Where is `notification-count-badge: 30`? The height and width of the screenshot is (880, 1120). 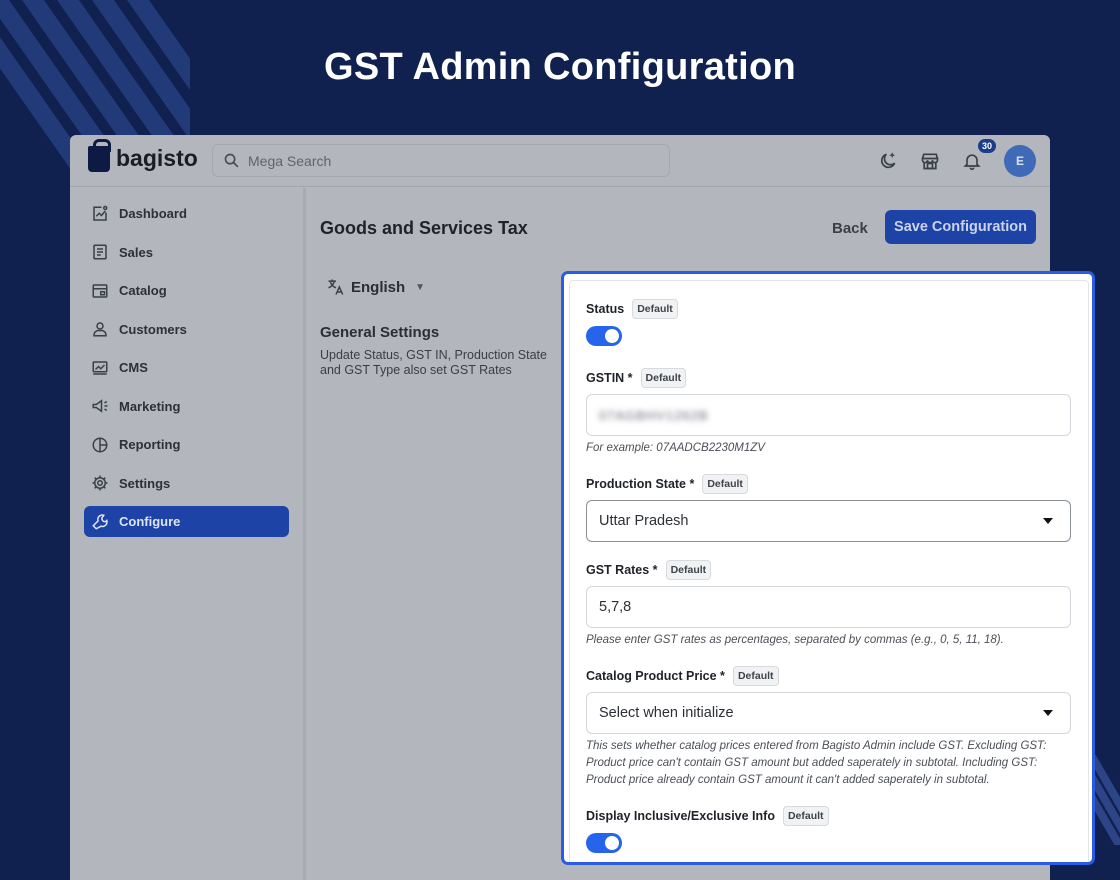
notification-count-badge: 30 is located at coordinates (986, 146).